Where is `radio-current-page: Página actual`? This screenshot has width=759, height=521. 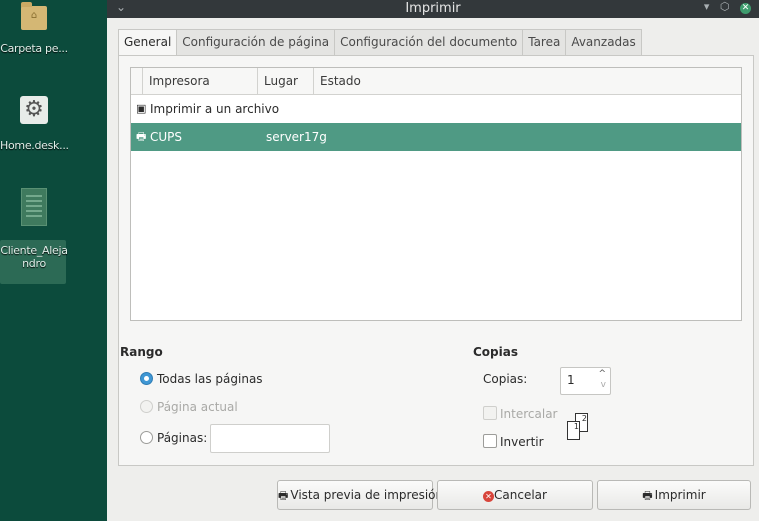
radio-current-page: Página actual is located at coordinates (189, 407).